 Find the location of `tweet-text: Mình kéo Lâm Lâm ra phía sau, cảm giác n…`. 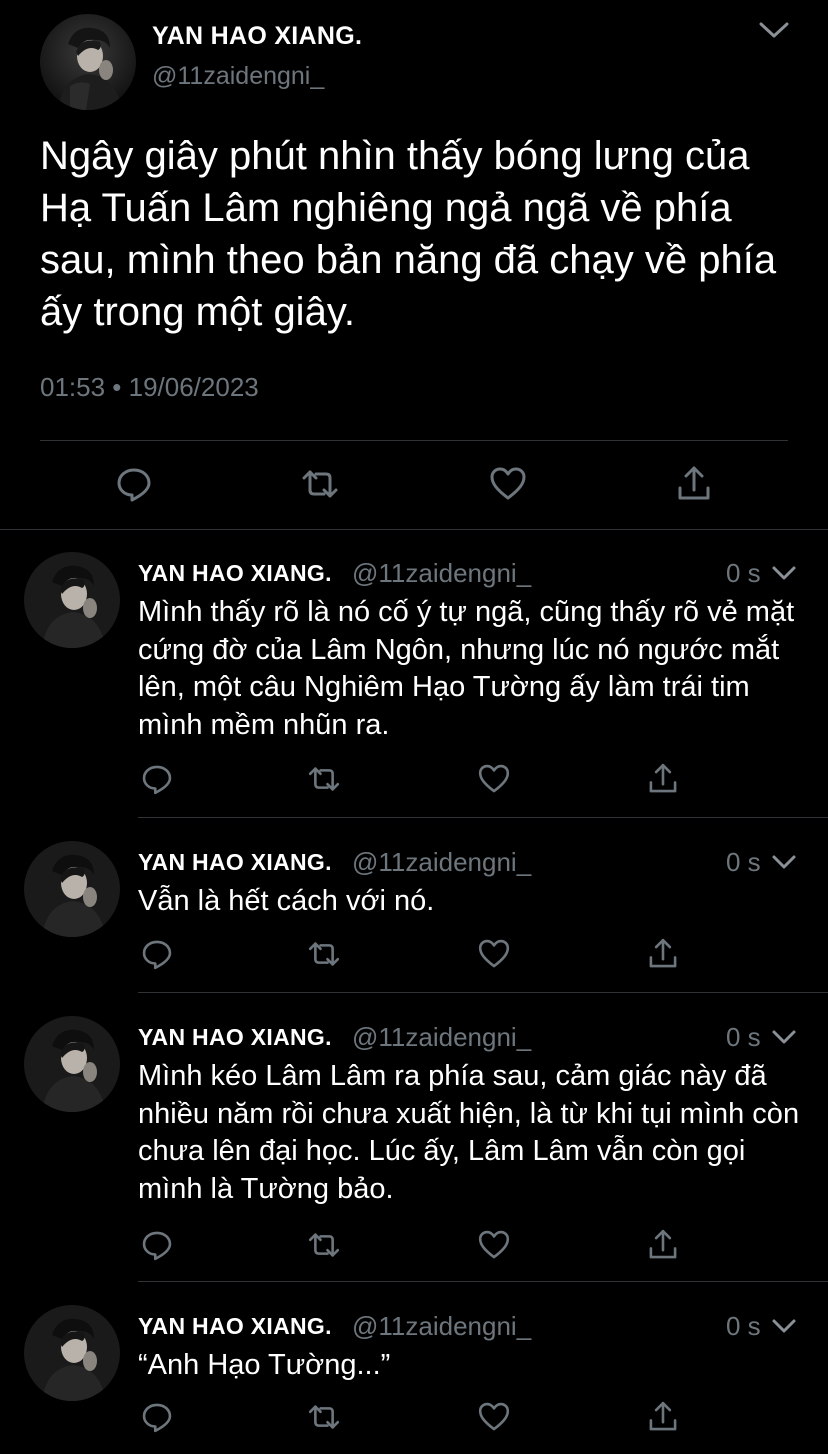

tweet-text: Mình kéo Lâm Lâm ra phía sau, cảm giác n… is located at coordinates (469, 1132).